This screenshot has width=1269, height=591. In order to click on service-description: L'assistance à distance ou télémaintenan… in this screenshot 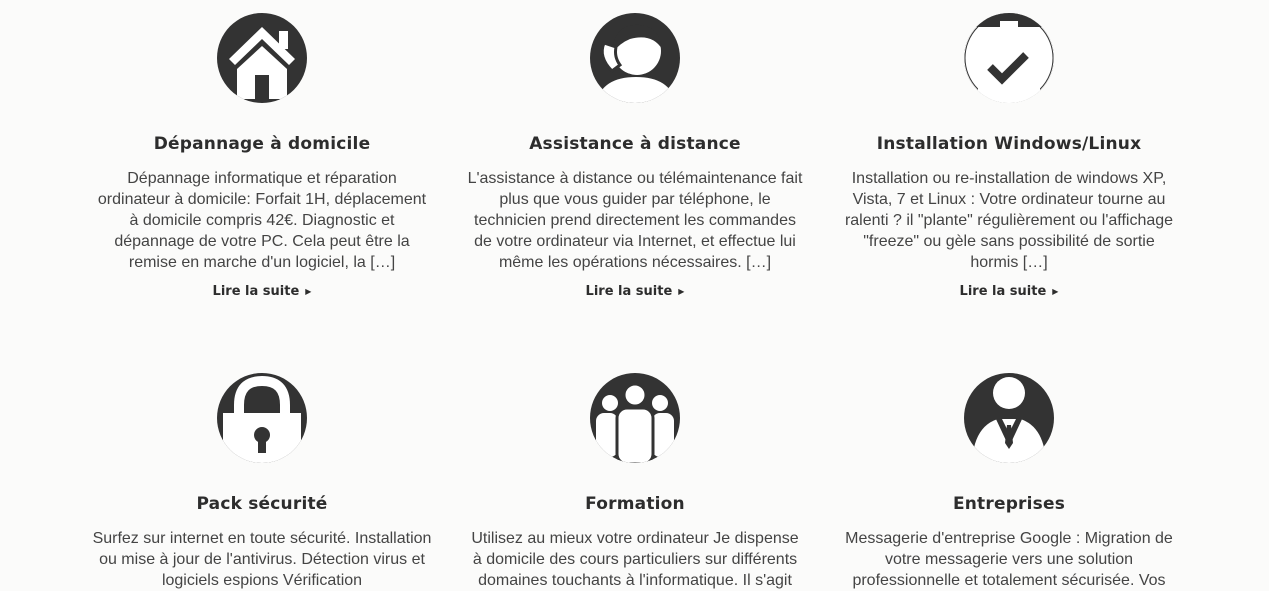, I will do `click(635, 220)`.